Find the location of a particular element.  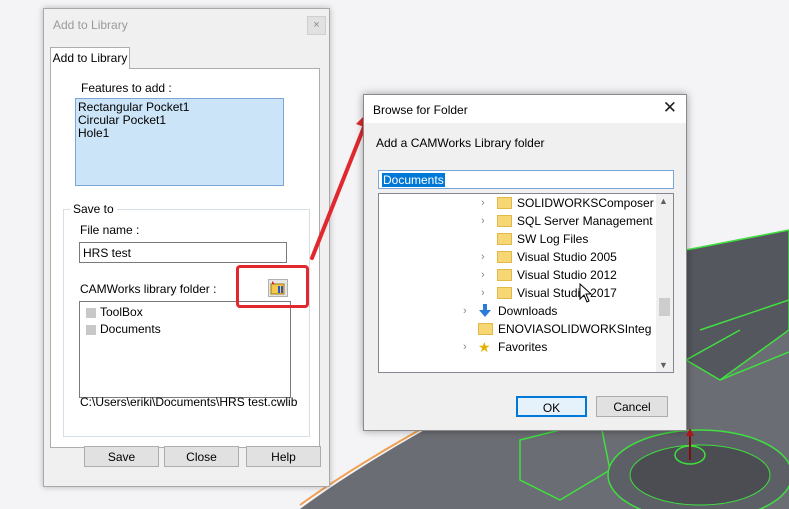

browse-prompt: Add a CAMWorks Library folder is located at coordinates (460, 143).